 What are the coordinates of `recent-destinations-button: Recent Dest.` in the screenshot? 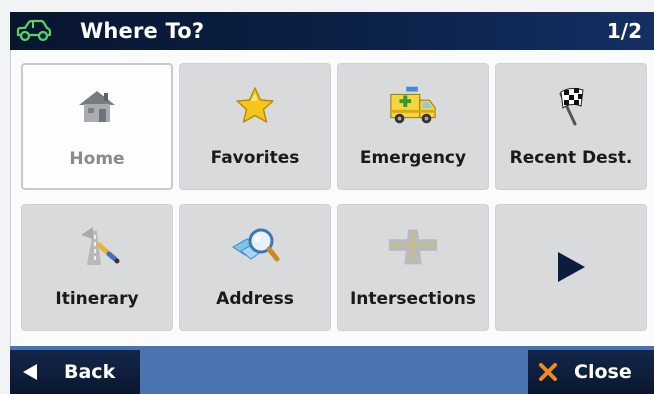 It's located at (571, 126).